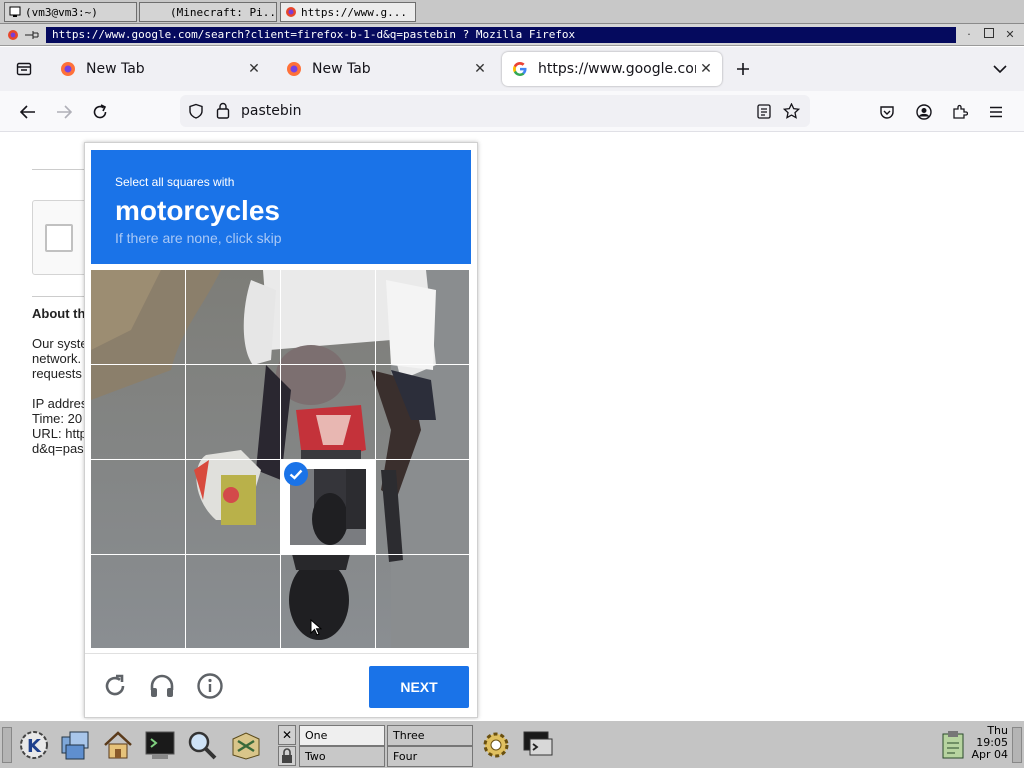 This screenshot has height=769, width=1024. I want to click on konsole-button, so click(538, 745).